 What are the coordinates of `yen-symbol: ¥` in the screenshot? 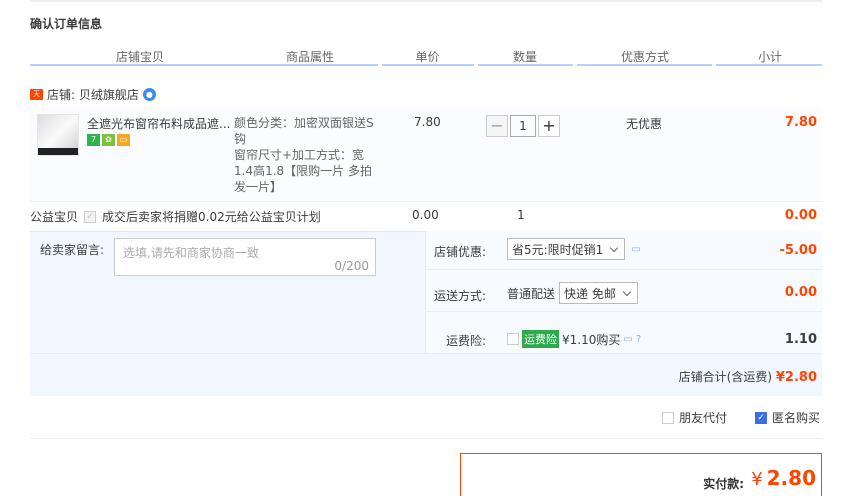 It's located at (757, 479).